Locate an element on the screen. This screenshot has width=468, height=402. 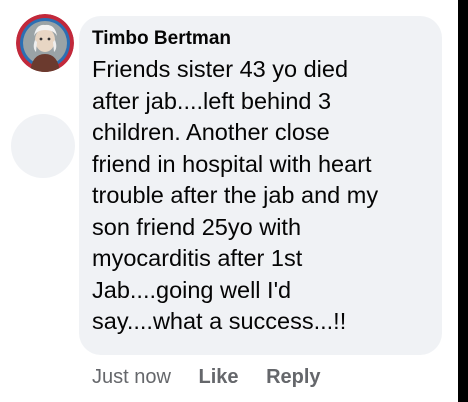
comment-actions: Just now Like Reply is located at coordinates (217, 377).